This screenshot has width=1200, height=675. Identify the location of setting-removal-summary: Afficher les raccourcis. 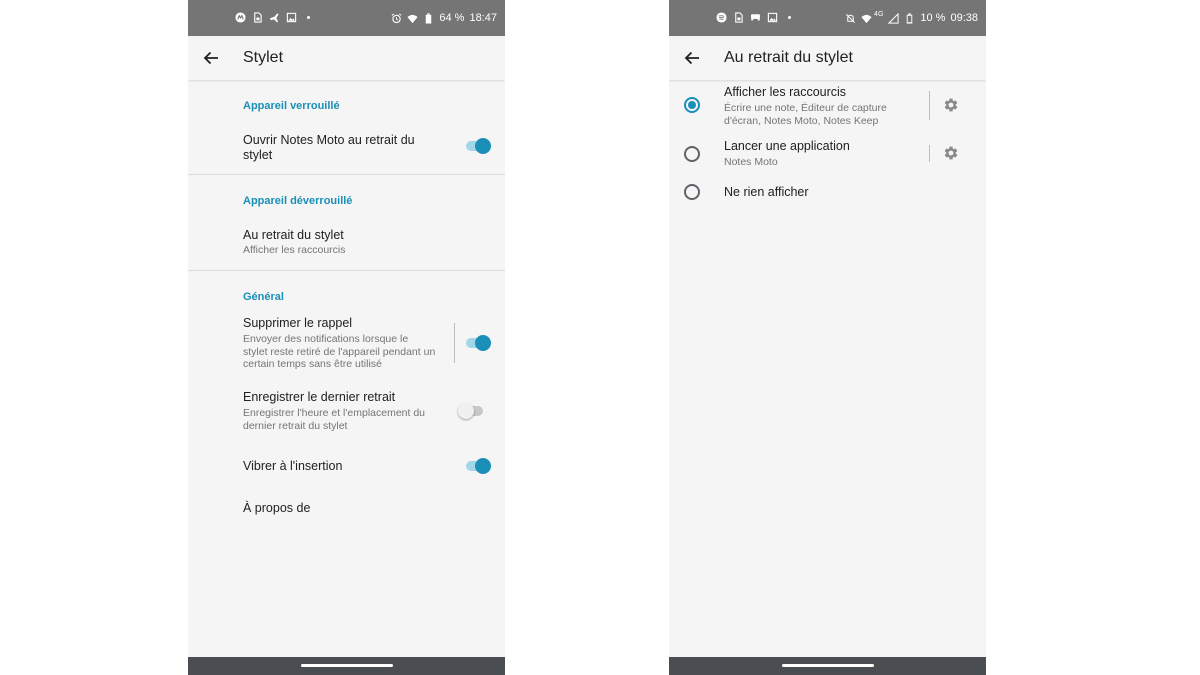
(294, 250).